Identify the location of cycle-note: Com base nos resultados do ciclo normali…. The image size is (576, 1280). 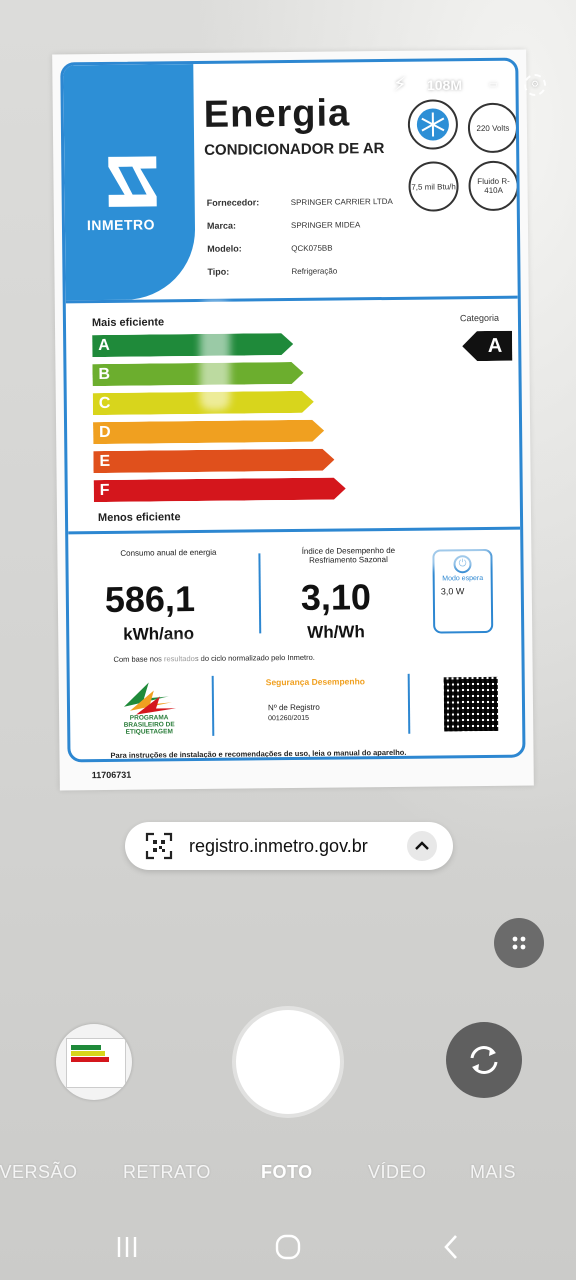
(214, 658).